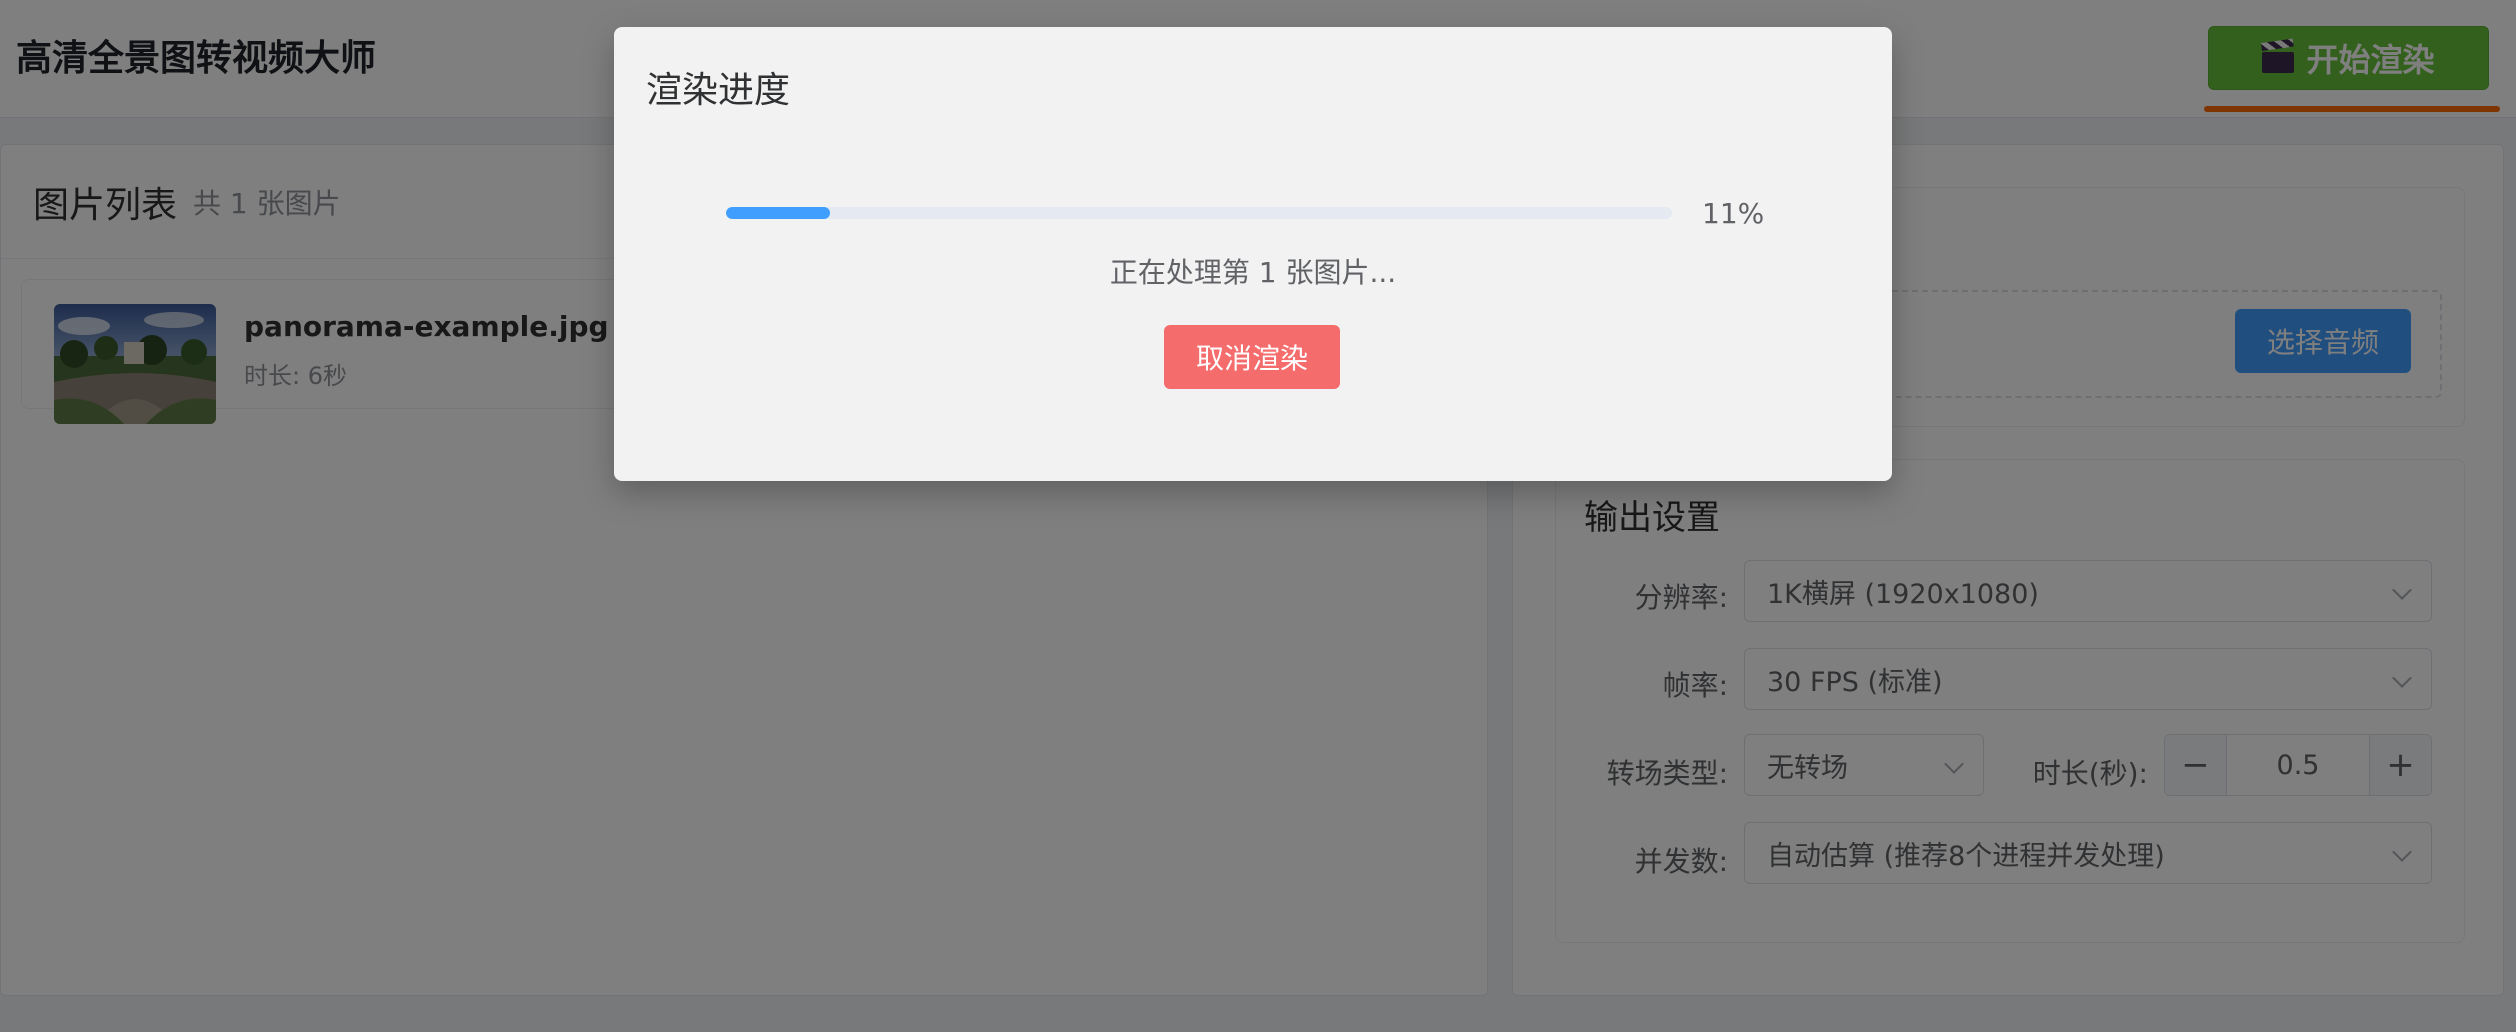  Describe the element at coordinates (1733, 213) in the screenshot. I see `progress-percent: 11%` at that location.